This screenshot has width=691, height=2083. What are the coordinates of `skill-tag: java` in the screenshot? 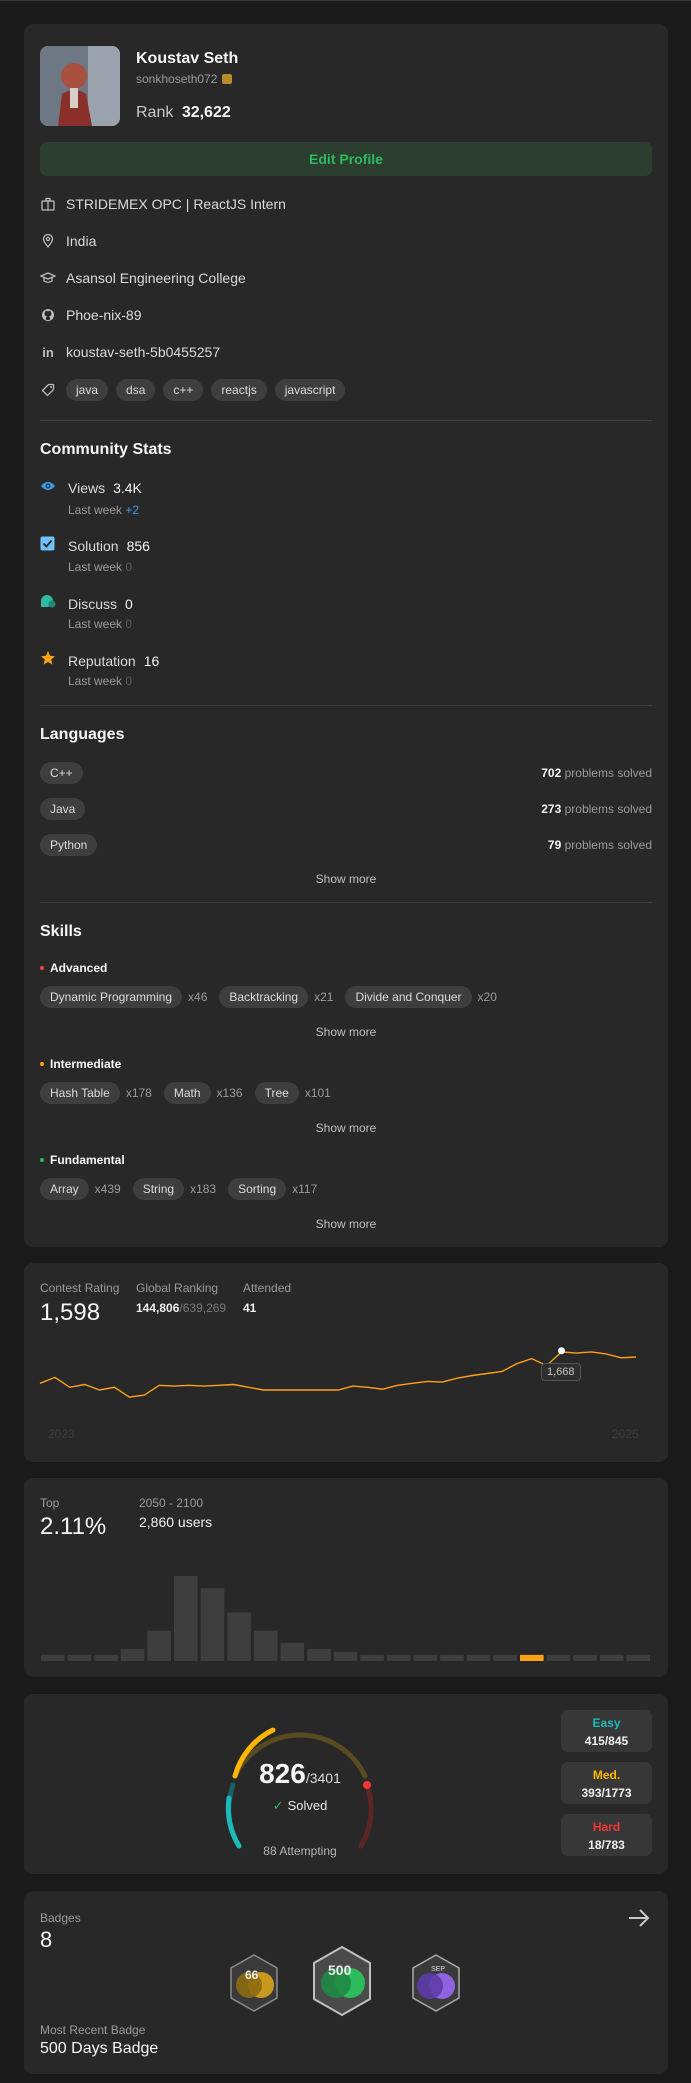 It's located at (87, 390).